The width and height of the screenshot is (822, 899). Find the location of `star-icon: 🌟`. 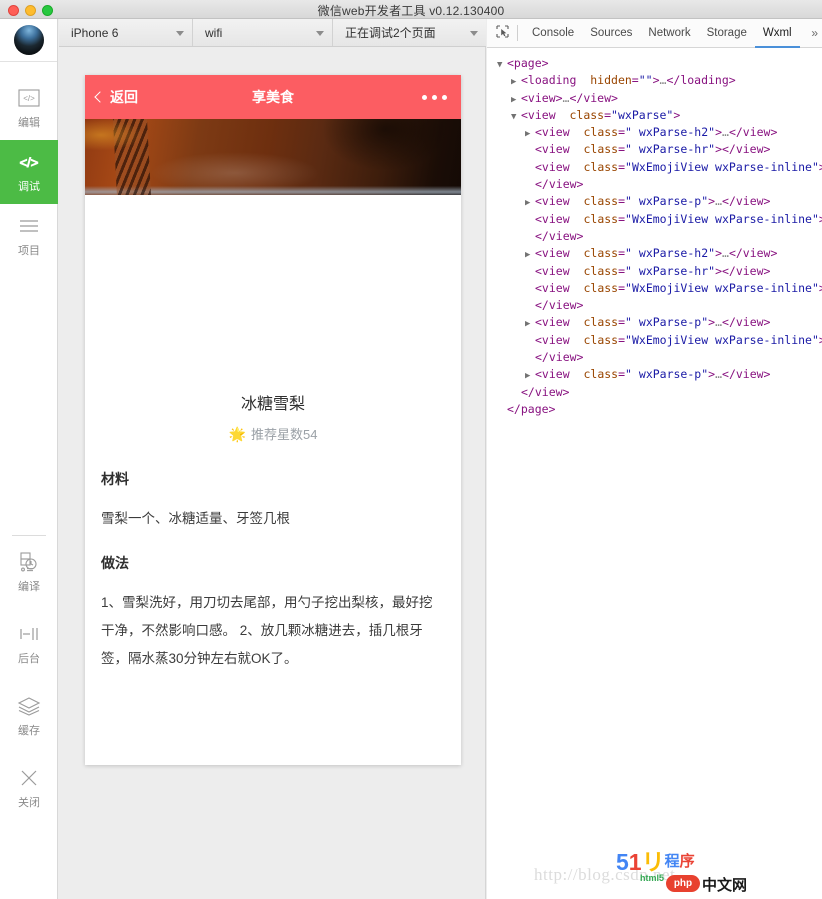

star-icon: 🌟 is located at coordinates (237, 433).